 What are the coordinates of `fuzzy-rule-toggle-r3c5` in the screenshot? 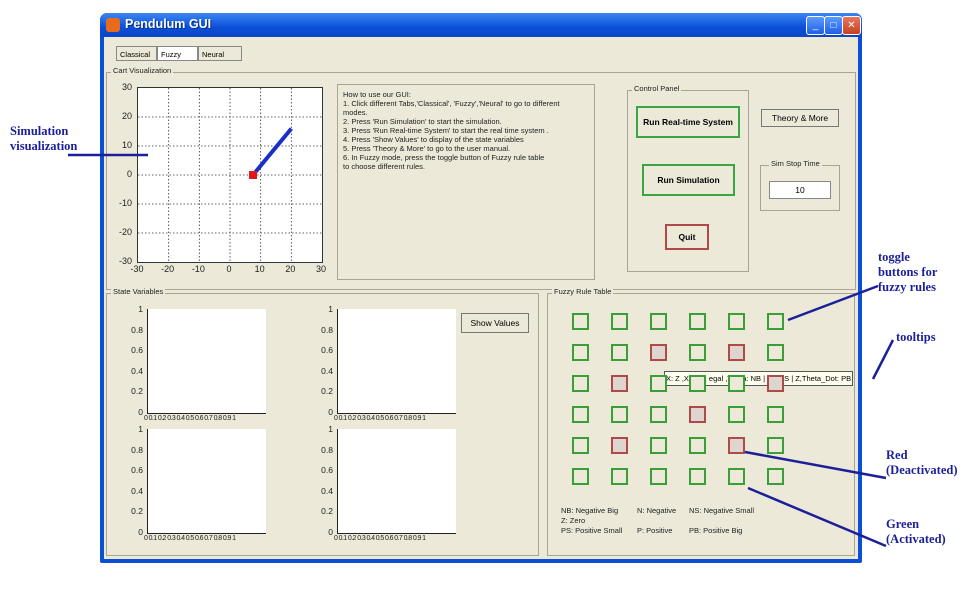 It's located at (736, 383).